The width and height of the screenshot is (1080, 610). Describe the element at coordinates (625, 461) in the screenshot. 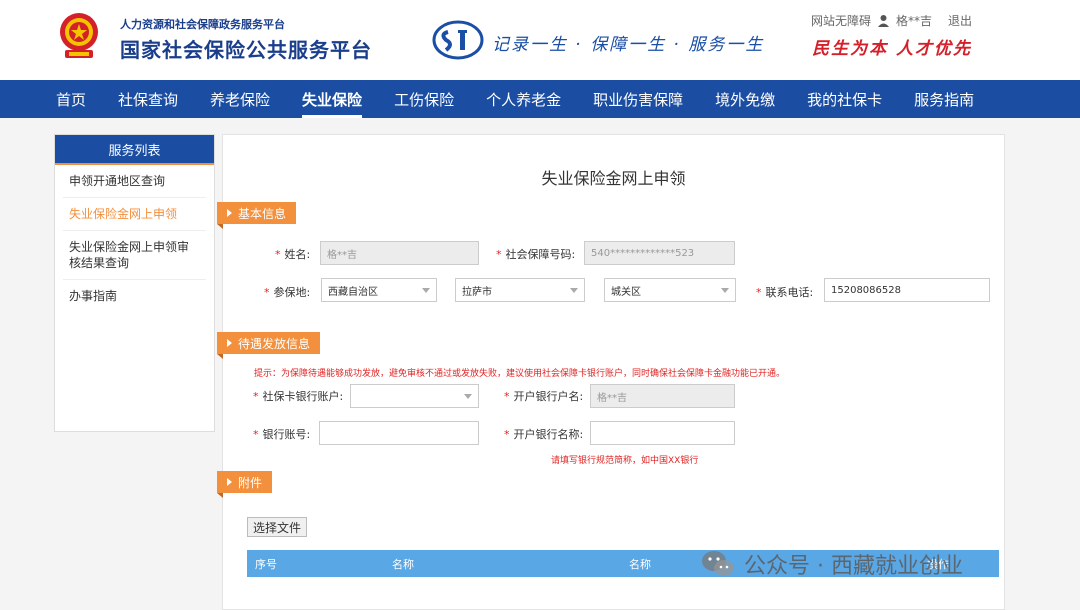

I see `bank-name-hint: 请填写银行规范简称，如中国XX银行` at that location.